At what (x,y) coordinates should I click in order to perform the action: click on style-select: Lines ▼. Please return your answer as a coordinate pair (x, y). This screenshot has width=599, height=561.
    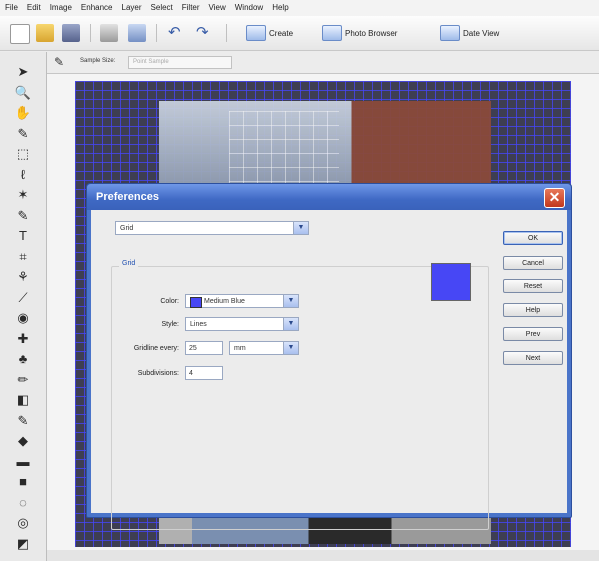
    Looking at the image, I should click on (242, 324).